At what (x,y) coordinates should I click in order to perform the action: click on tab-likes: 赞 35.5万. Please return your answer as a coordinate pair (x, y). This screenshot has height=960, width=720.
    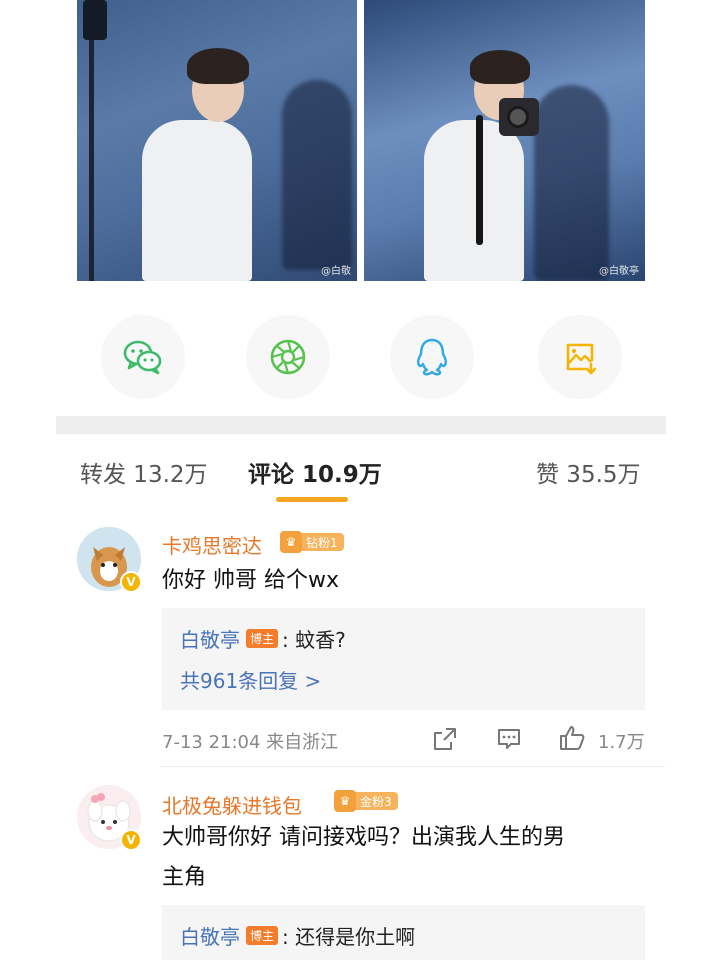
    Looking at the image, I should click on (588, 472).